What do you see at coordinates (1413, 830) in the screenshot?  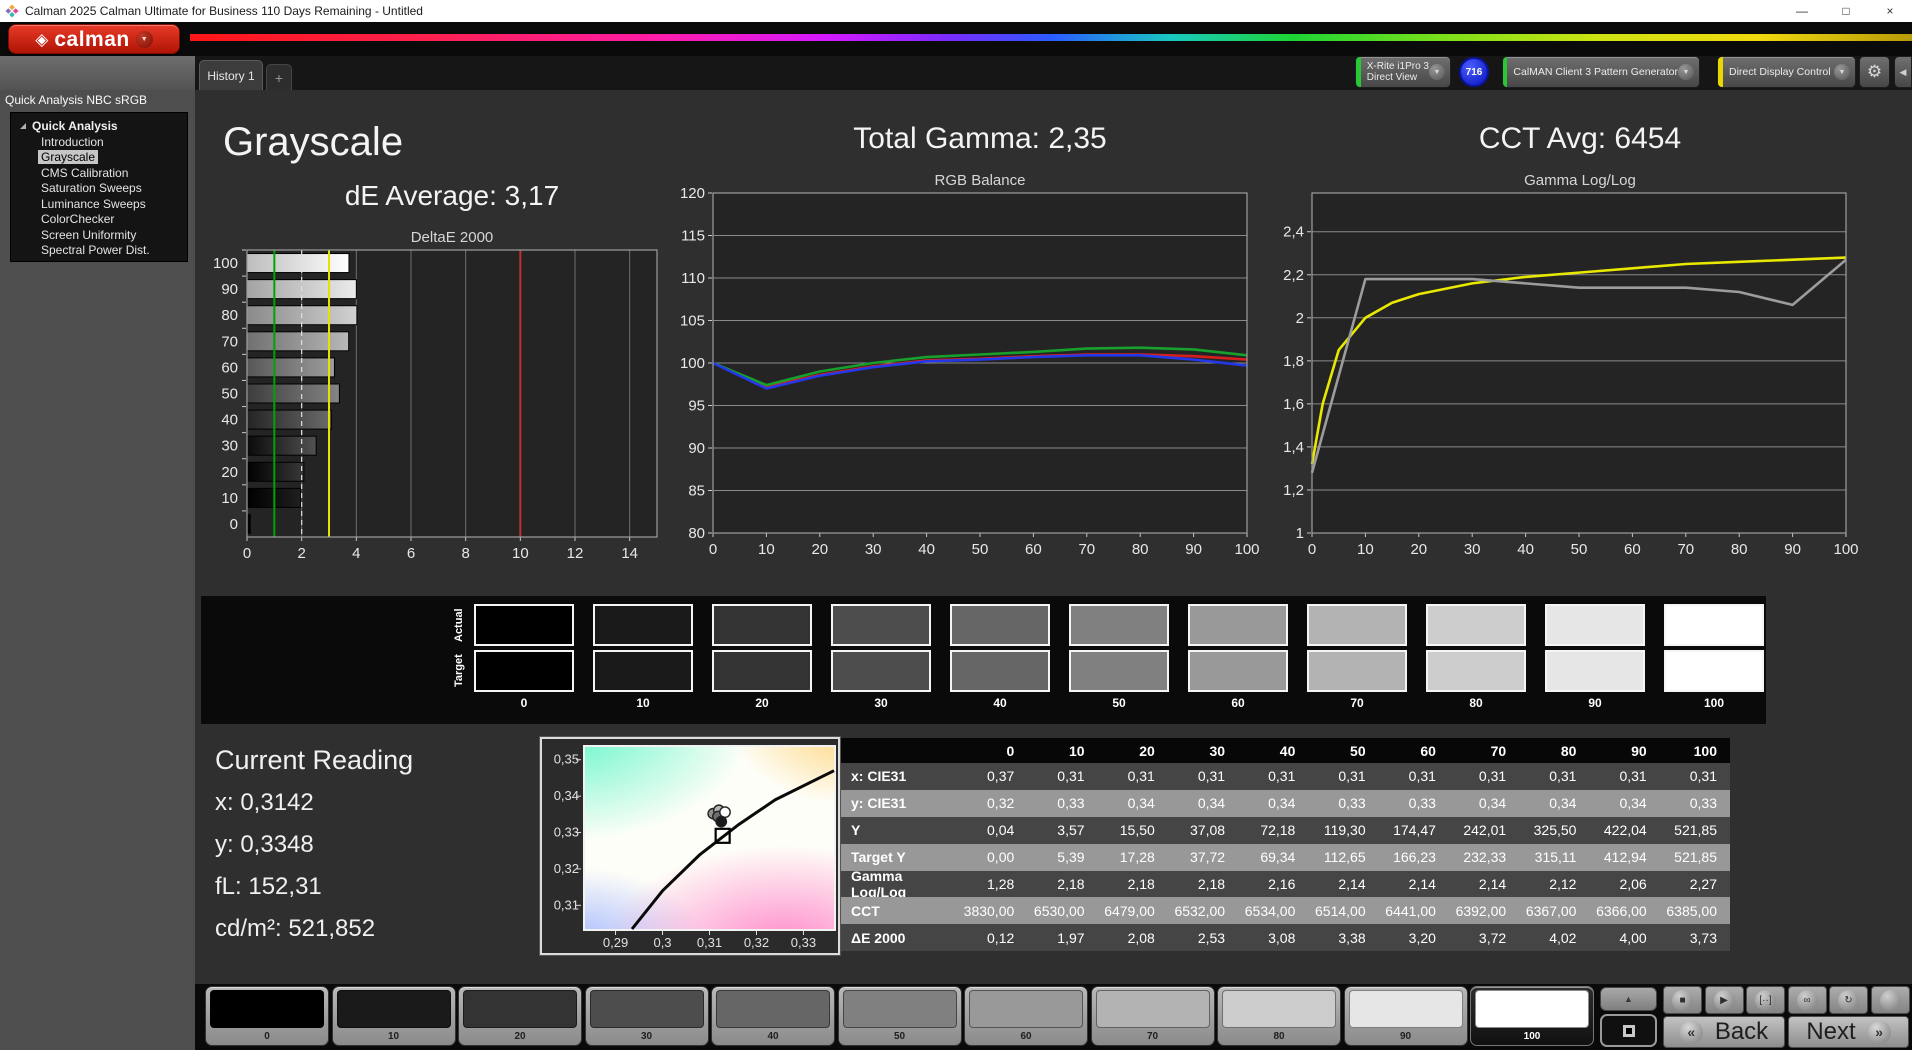 I see `table-cell: 174,47` at bounding box center [1413, 830].